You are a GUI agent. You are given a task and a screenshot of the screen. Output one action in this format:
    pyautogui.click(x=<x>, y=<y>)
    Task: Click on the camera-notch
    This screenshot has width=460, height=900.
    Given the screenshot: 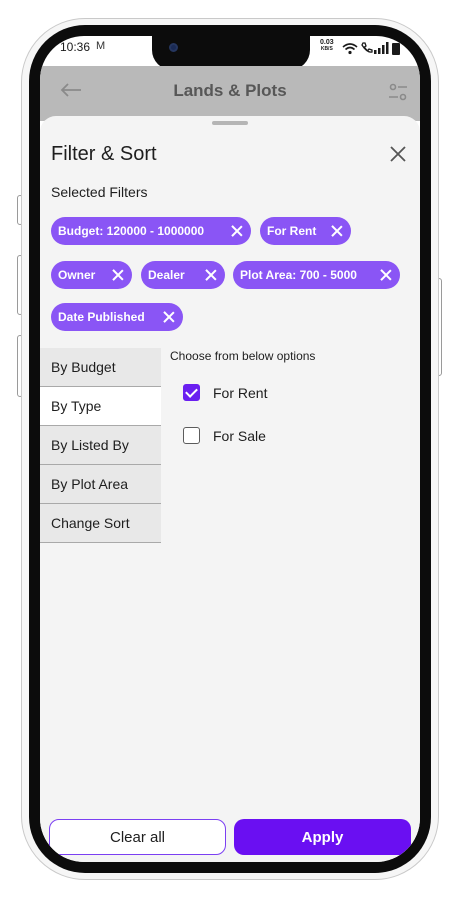 What is the action you would take?
    pyautogui.click(x=231, y=53)
    